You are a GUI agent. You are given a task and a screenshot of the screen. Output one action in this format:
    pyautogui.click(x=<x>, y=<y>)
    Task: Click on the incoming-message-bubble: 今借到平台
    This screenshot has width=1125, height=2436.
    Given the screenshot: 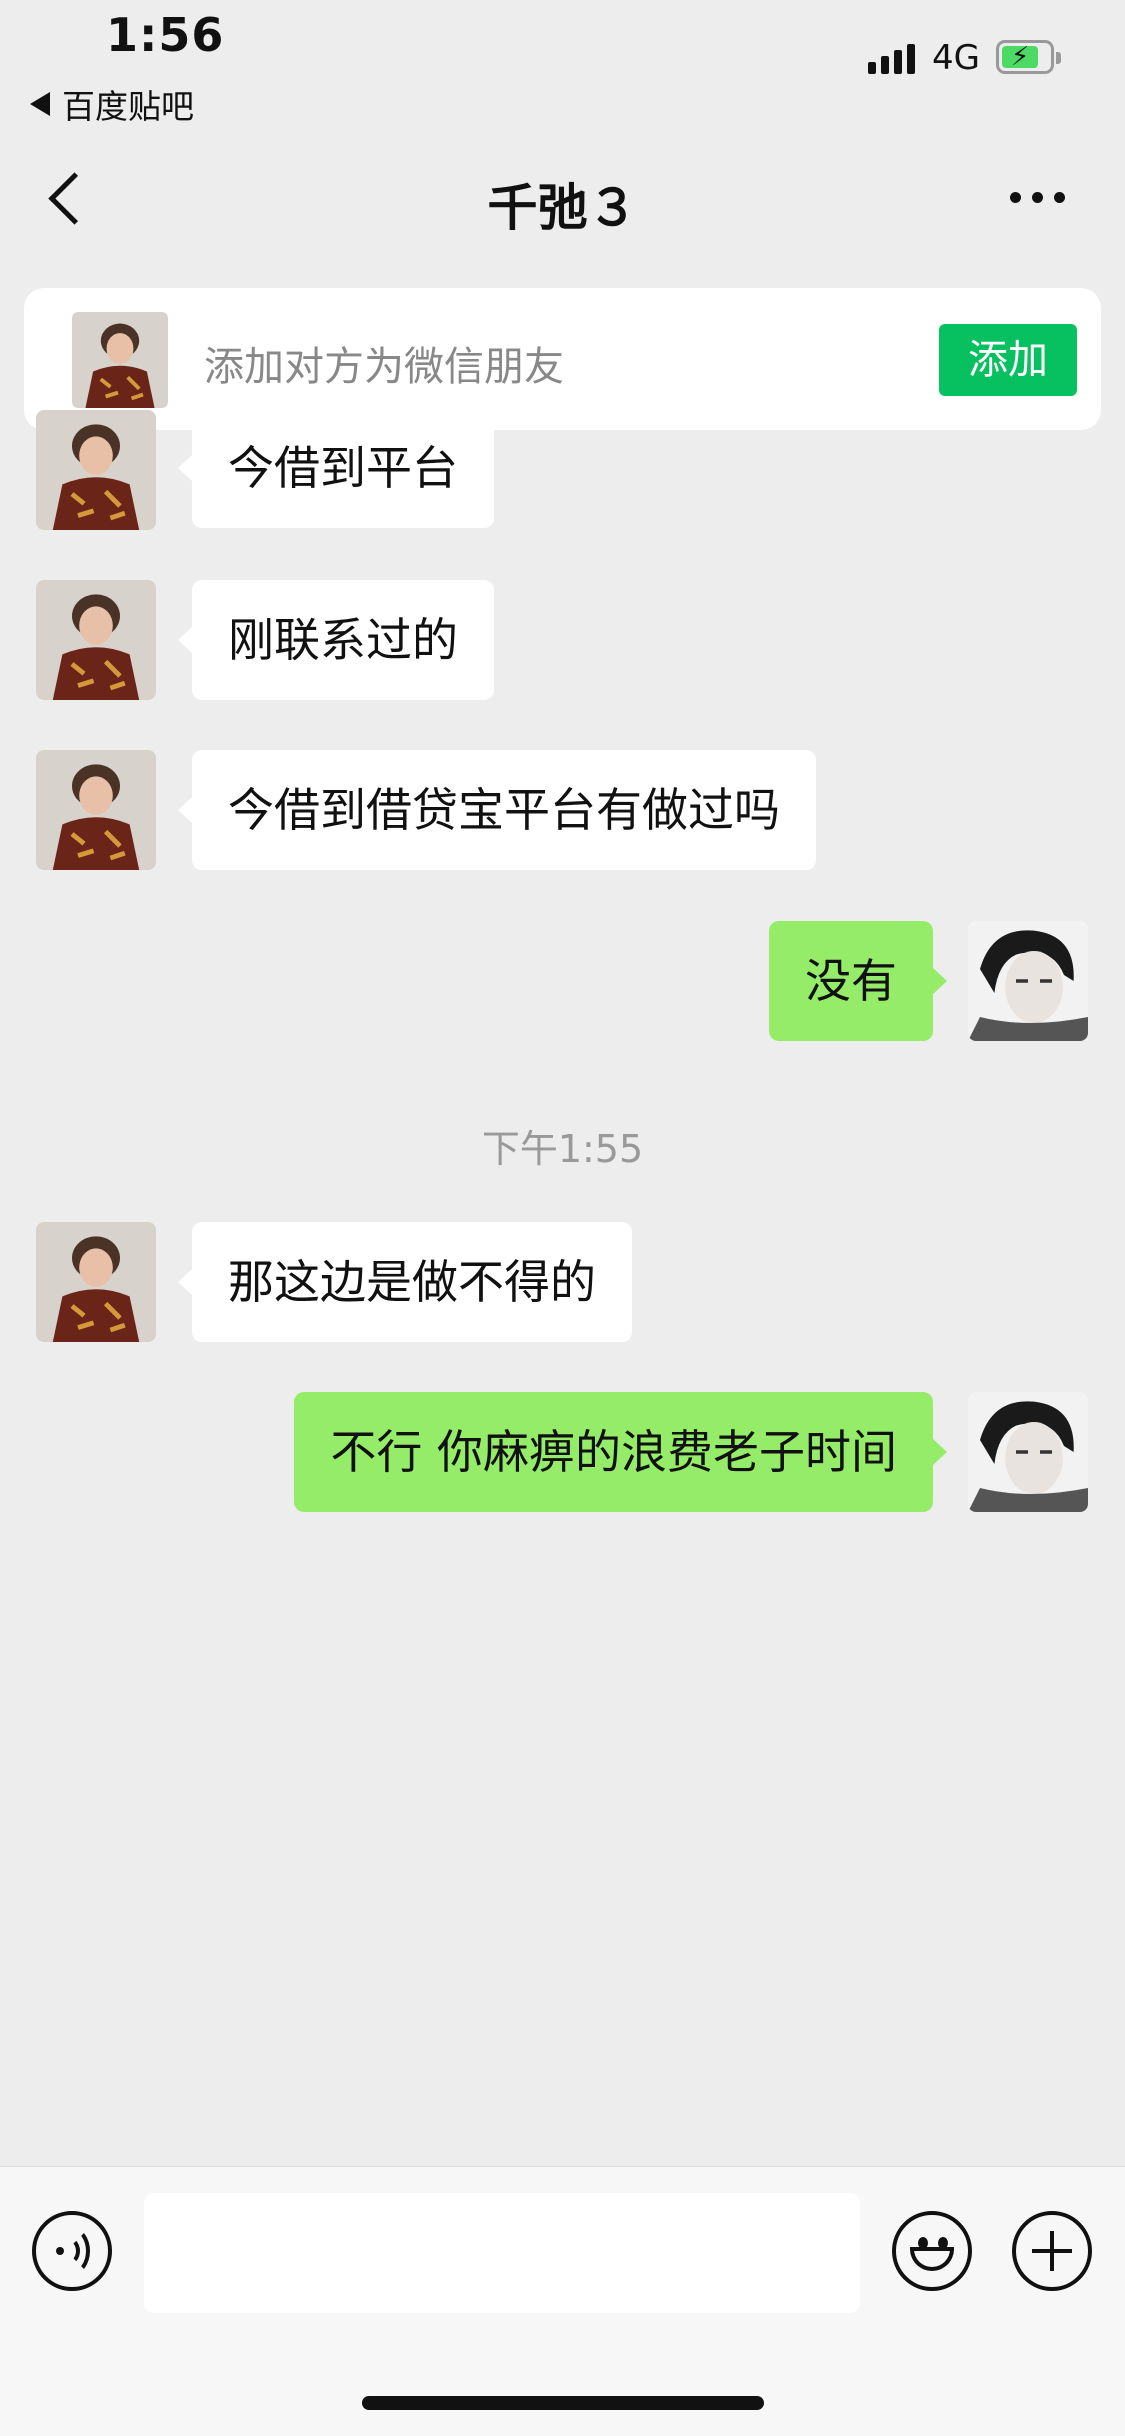 What is the action you would take?
    pyautogui.click(x=336, y=468)
    